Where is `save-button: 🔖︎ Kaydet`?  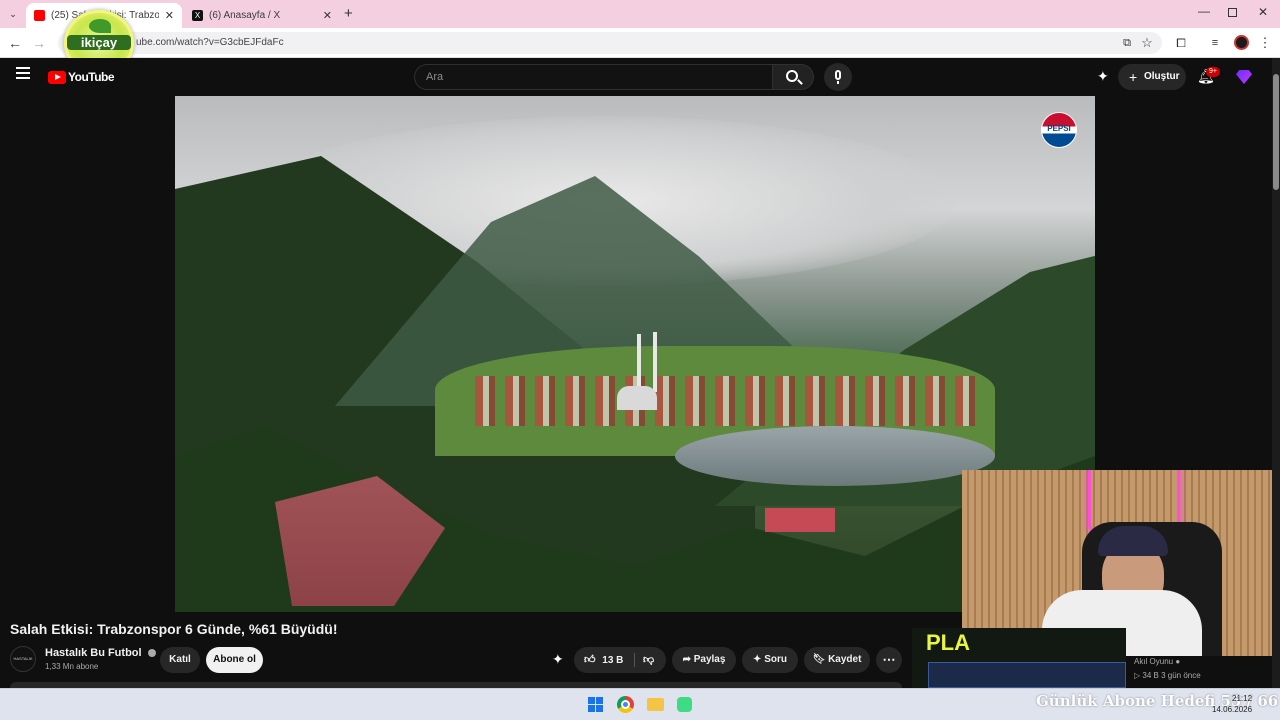 save-button: 🔖︎ Kaydet is located at coordinates (837, 660).